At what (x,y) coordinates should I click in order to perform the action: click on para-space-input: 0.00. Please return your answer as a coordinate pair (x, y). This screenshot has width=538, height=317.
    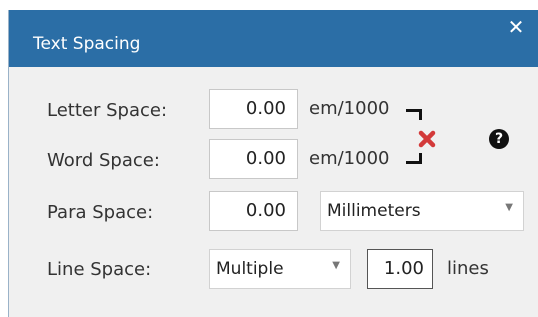
    Looking at the image, I should click on (253, 211).